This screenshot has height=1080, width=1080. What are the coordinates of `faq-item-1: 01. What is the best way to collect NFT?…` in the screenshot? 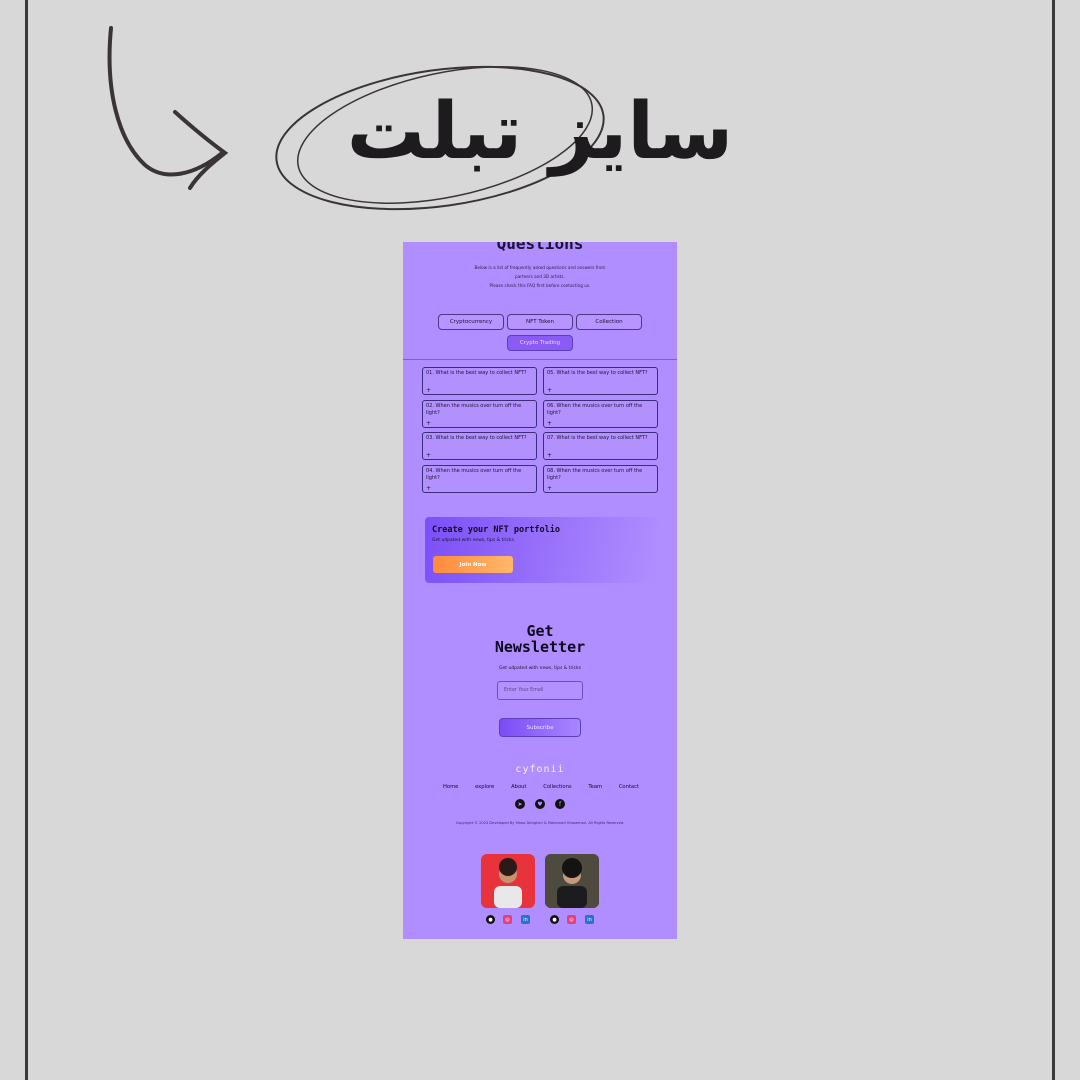 It's located at (479, 381).